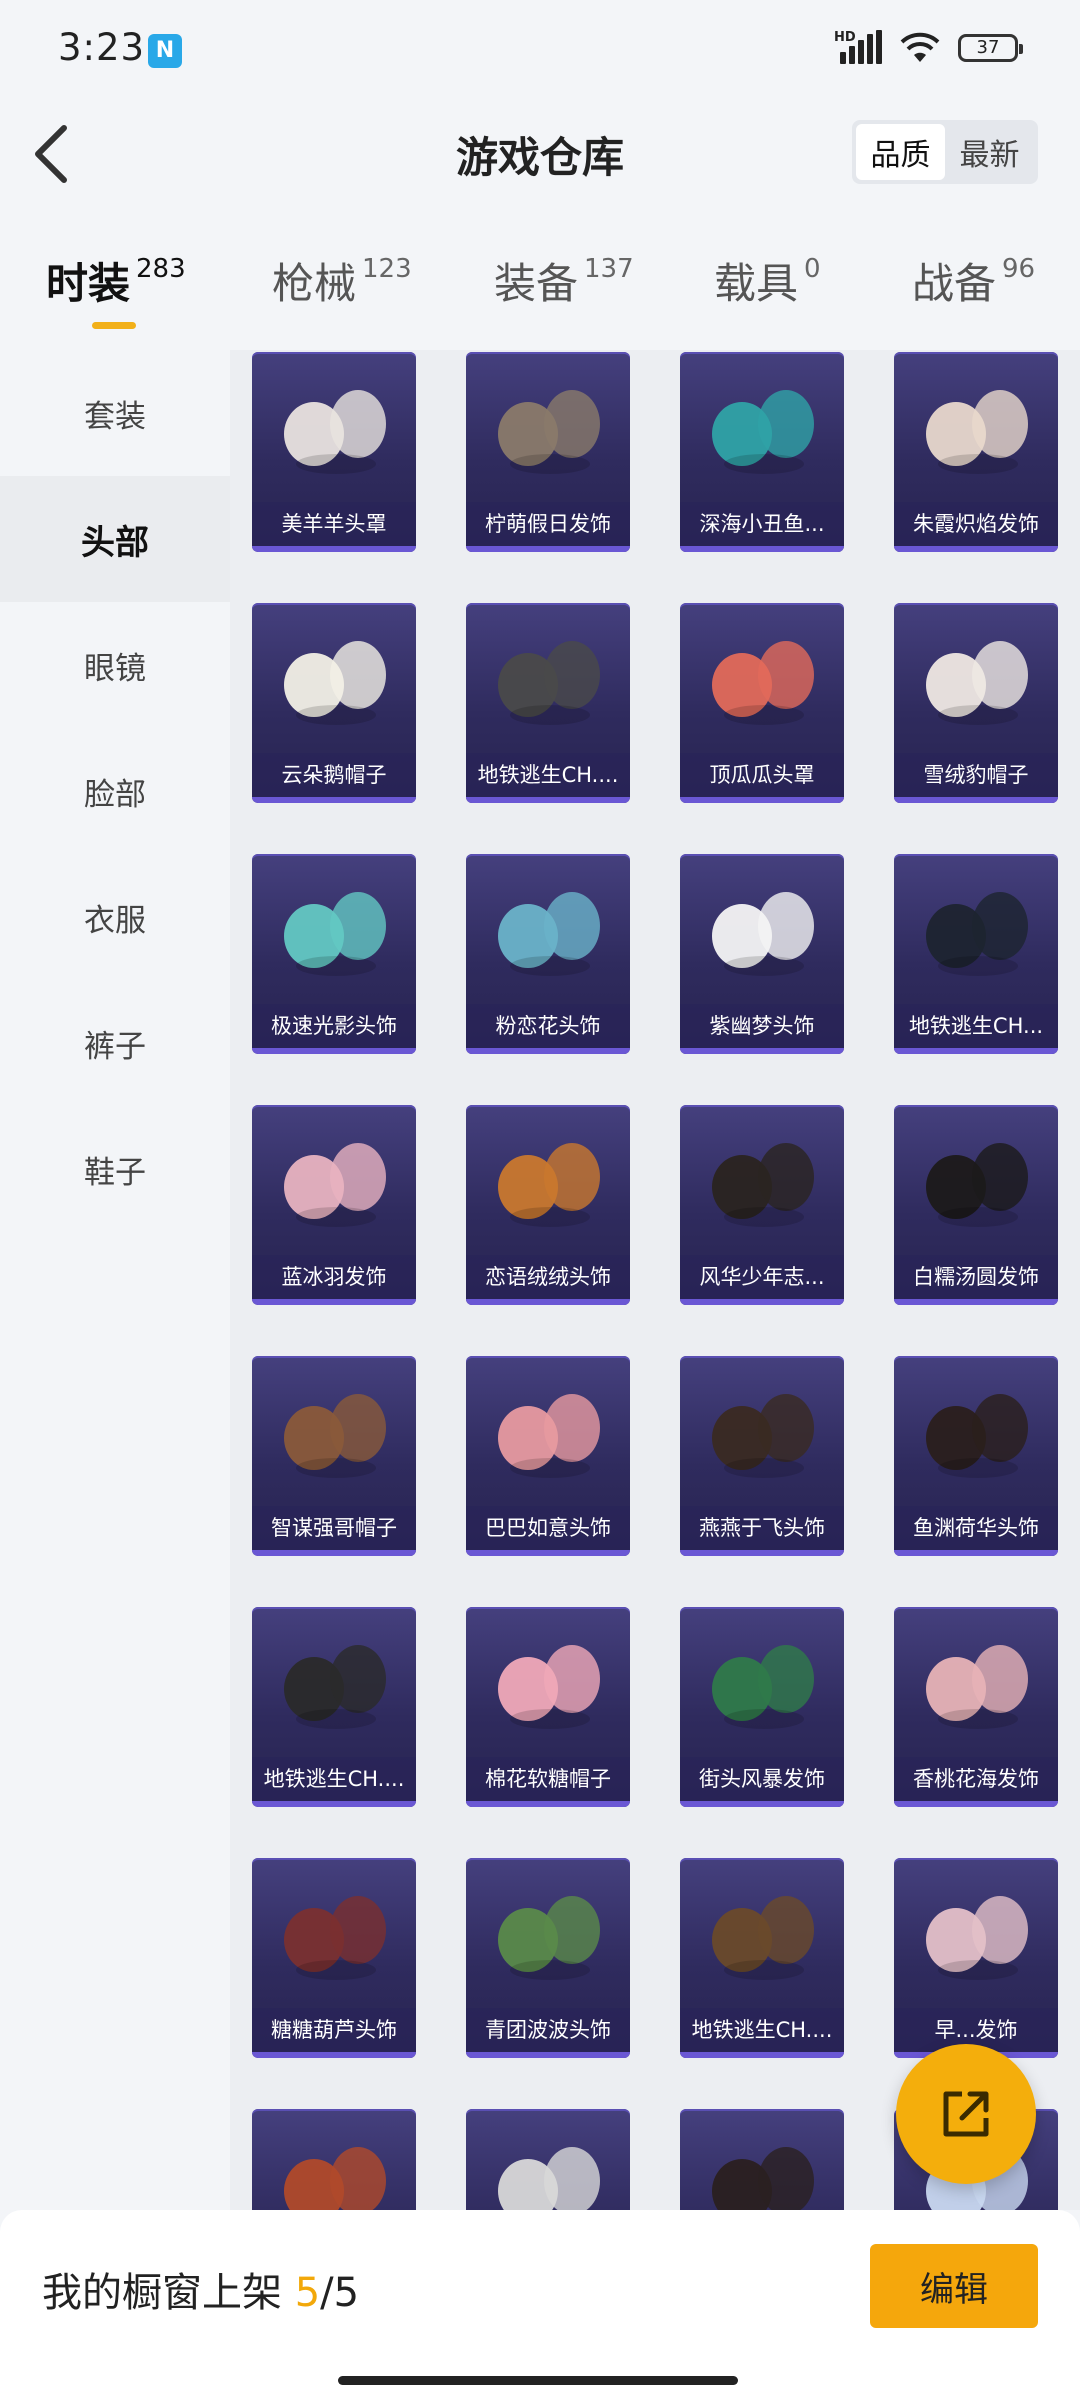  I want to click on item-name: 巴巴如意头饰, so click(548, 1528).